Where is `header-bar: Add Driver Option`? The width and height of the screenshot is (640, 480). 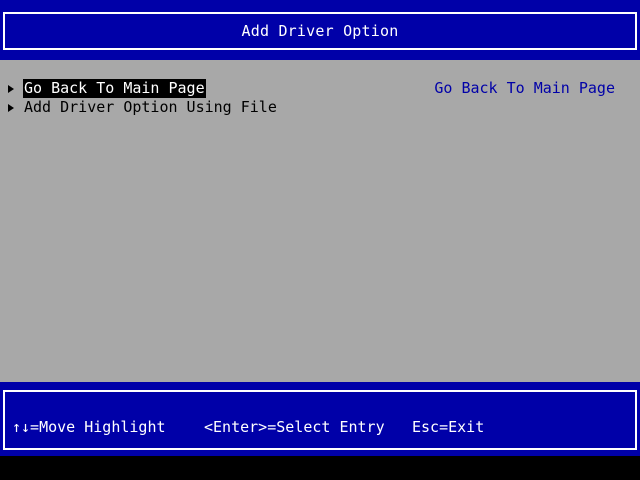 header-bar: Add Driver Option is located at coordinates (320, 30).